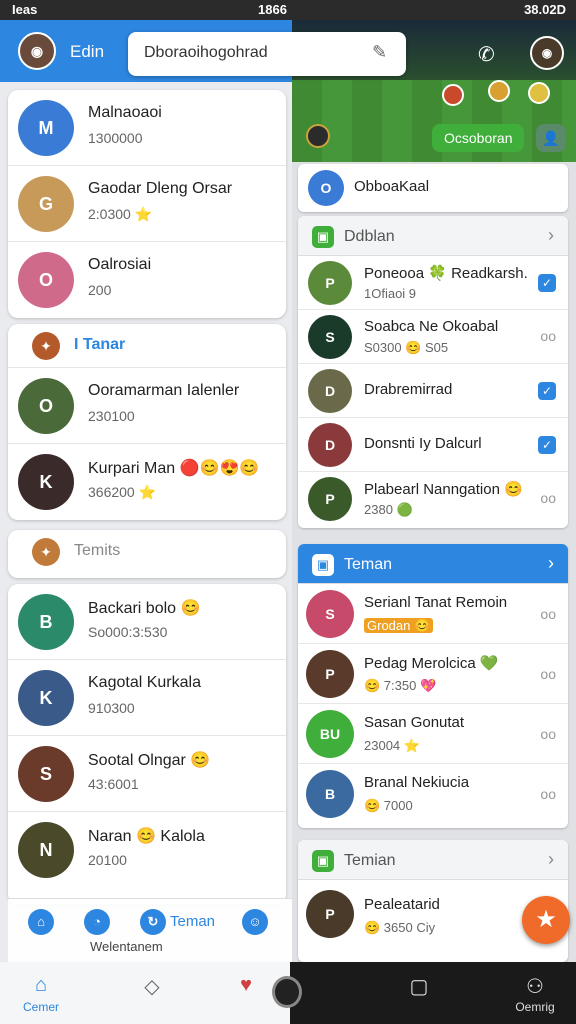 The image size is (576, 1024). I want to click on list-item: P Plabearl Nanngation 😊 2380 🟢 oo, so click(433, 499).